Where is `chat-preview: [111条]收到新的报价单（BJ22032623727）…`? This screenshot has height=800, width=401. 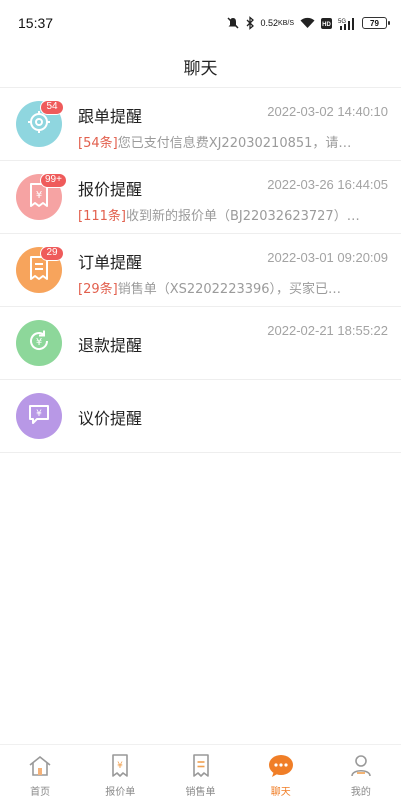 chat-preview: [111条]收到新的报价单（BJ22032623727）… is located at coordinates (228, 214).